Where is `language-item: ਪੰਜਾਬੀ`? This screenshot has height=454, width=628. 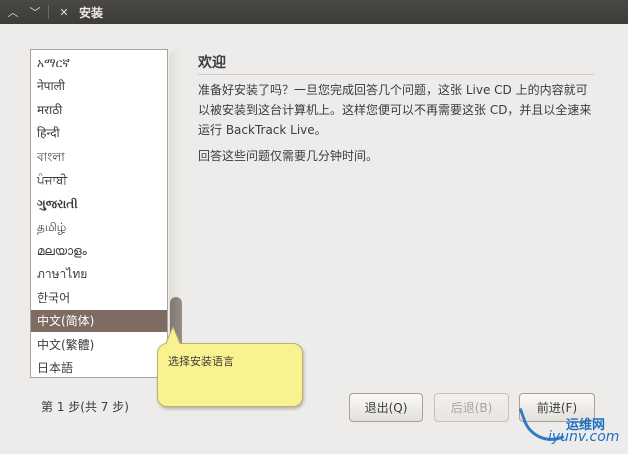 language-item: ਪੰਜਾਬੀ is located at coordinates (99, 180).